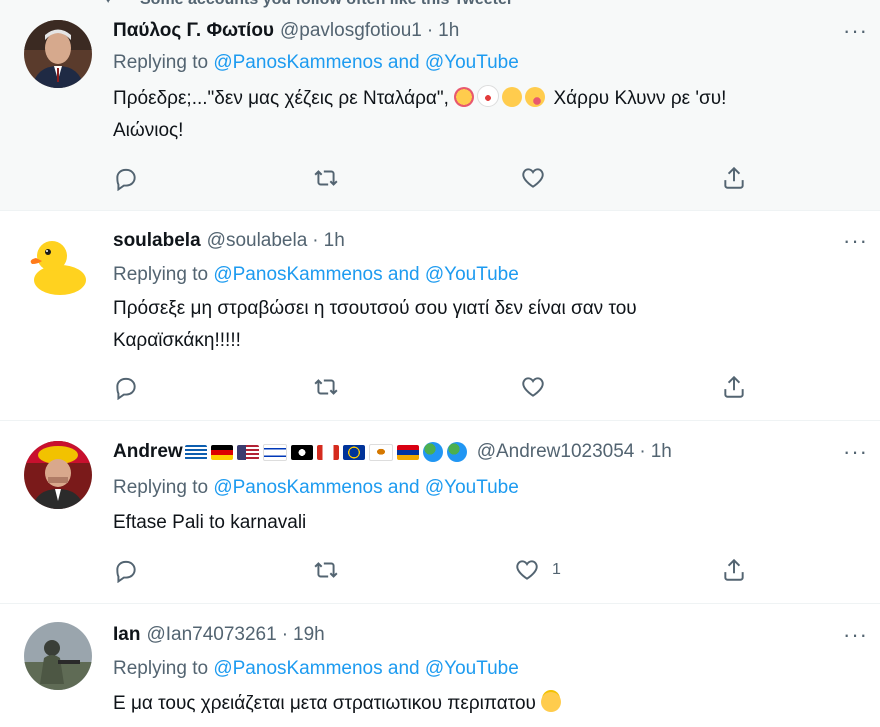  Describe the element at coordinates (148, 452) in the screenshot. I see `display-name: Andrew` at that location.